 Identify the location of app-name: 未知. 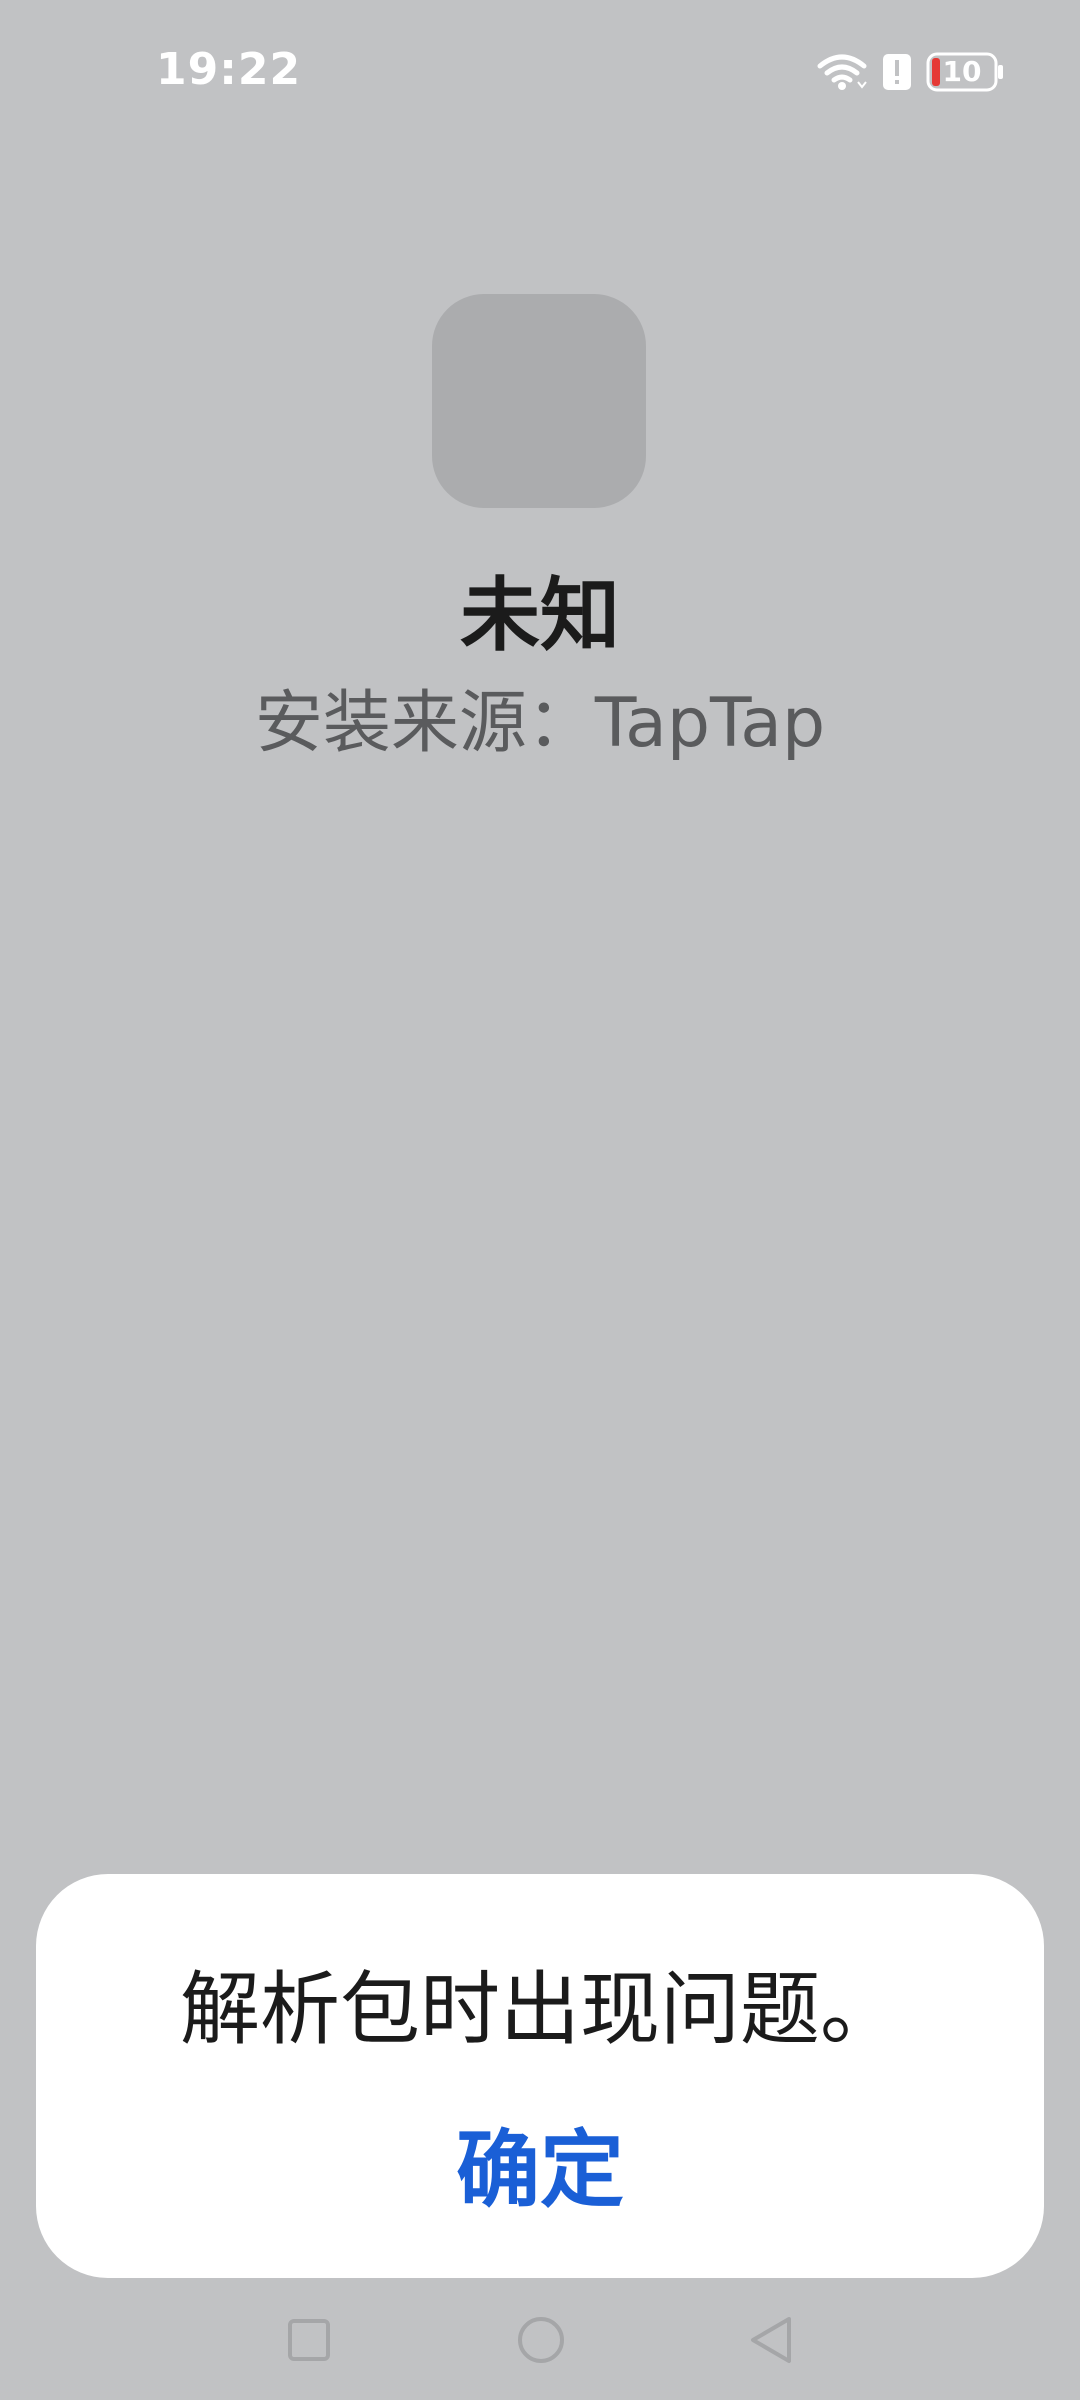
(540, 615).